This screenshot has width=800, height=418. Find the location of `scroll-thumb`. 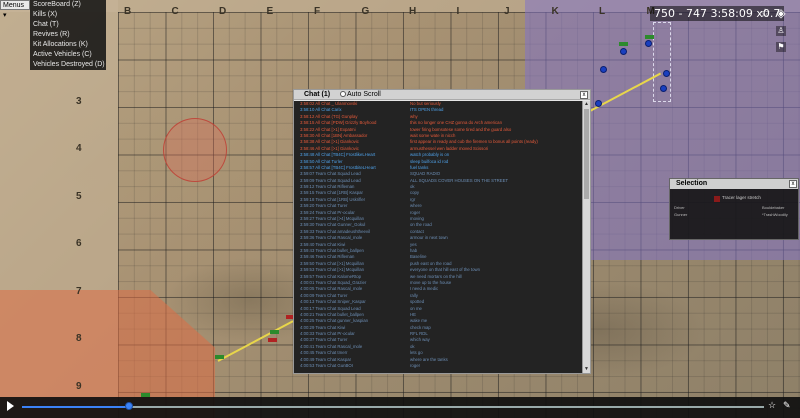

scroll-thumb is located at coordinates (586, 154).